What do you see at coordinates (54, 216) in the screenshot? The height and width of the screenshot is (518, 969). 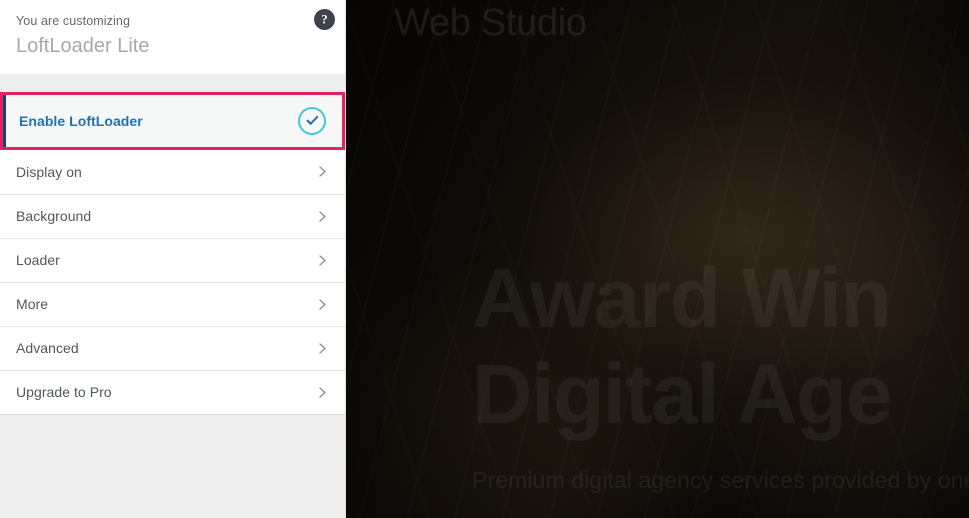 I see `menu-item-label: Background` at bounding box center [54, 216].